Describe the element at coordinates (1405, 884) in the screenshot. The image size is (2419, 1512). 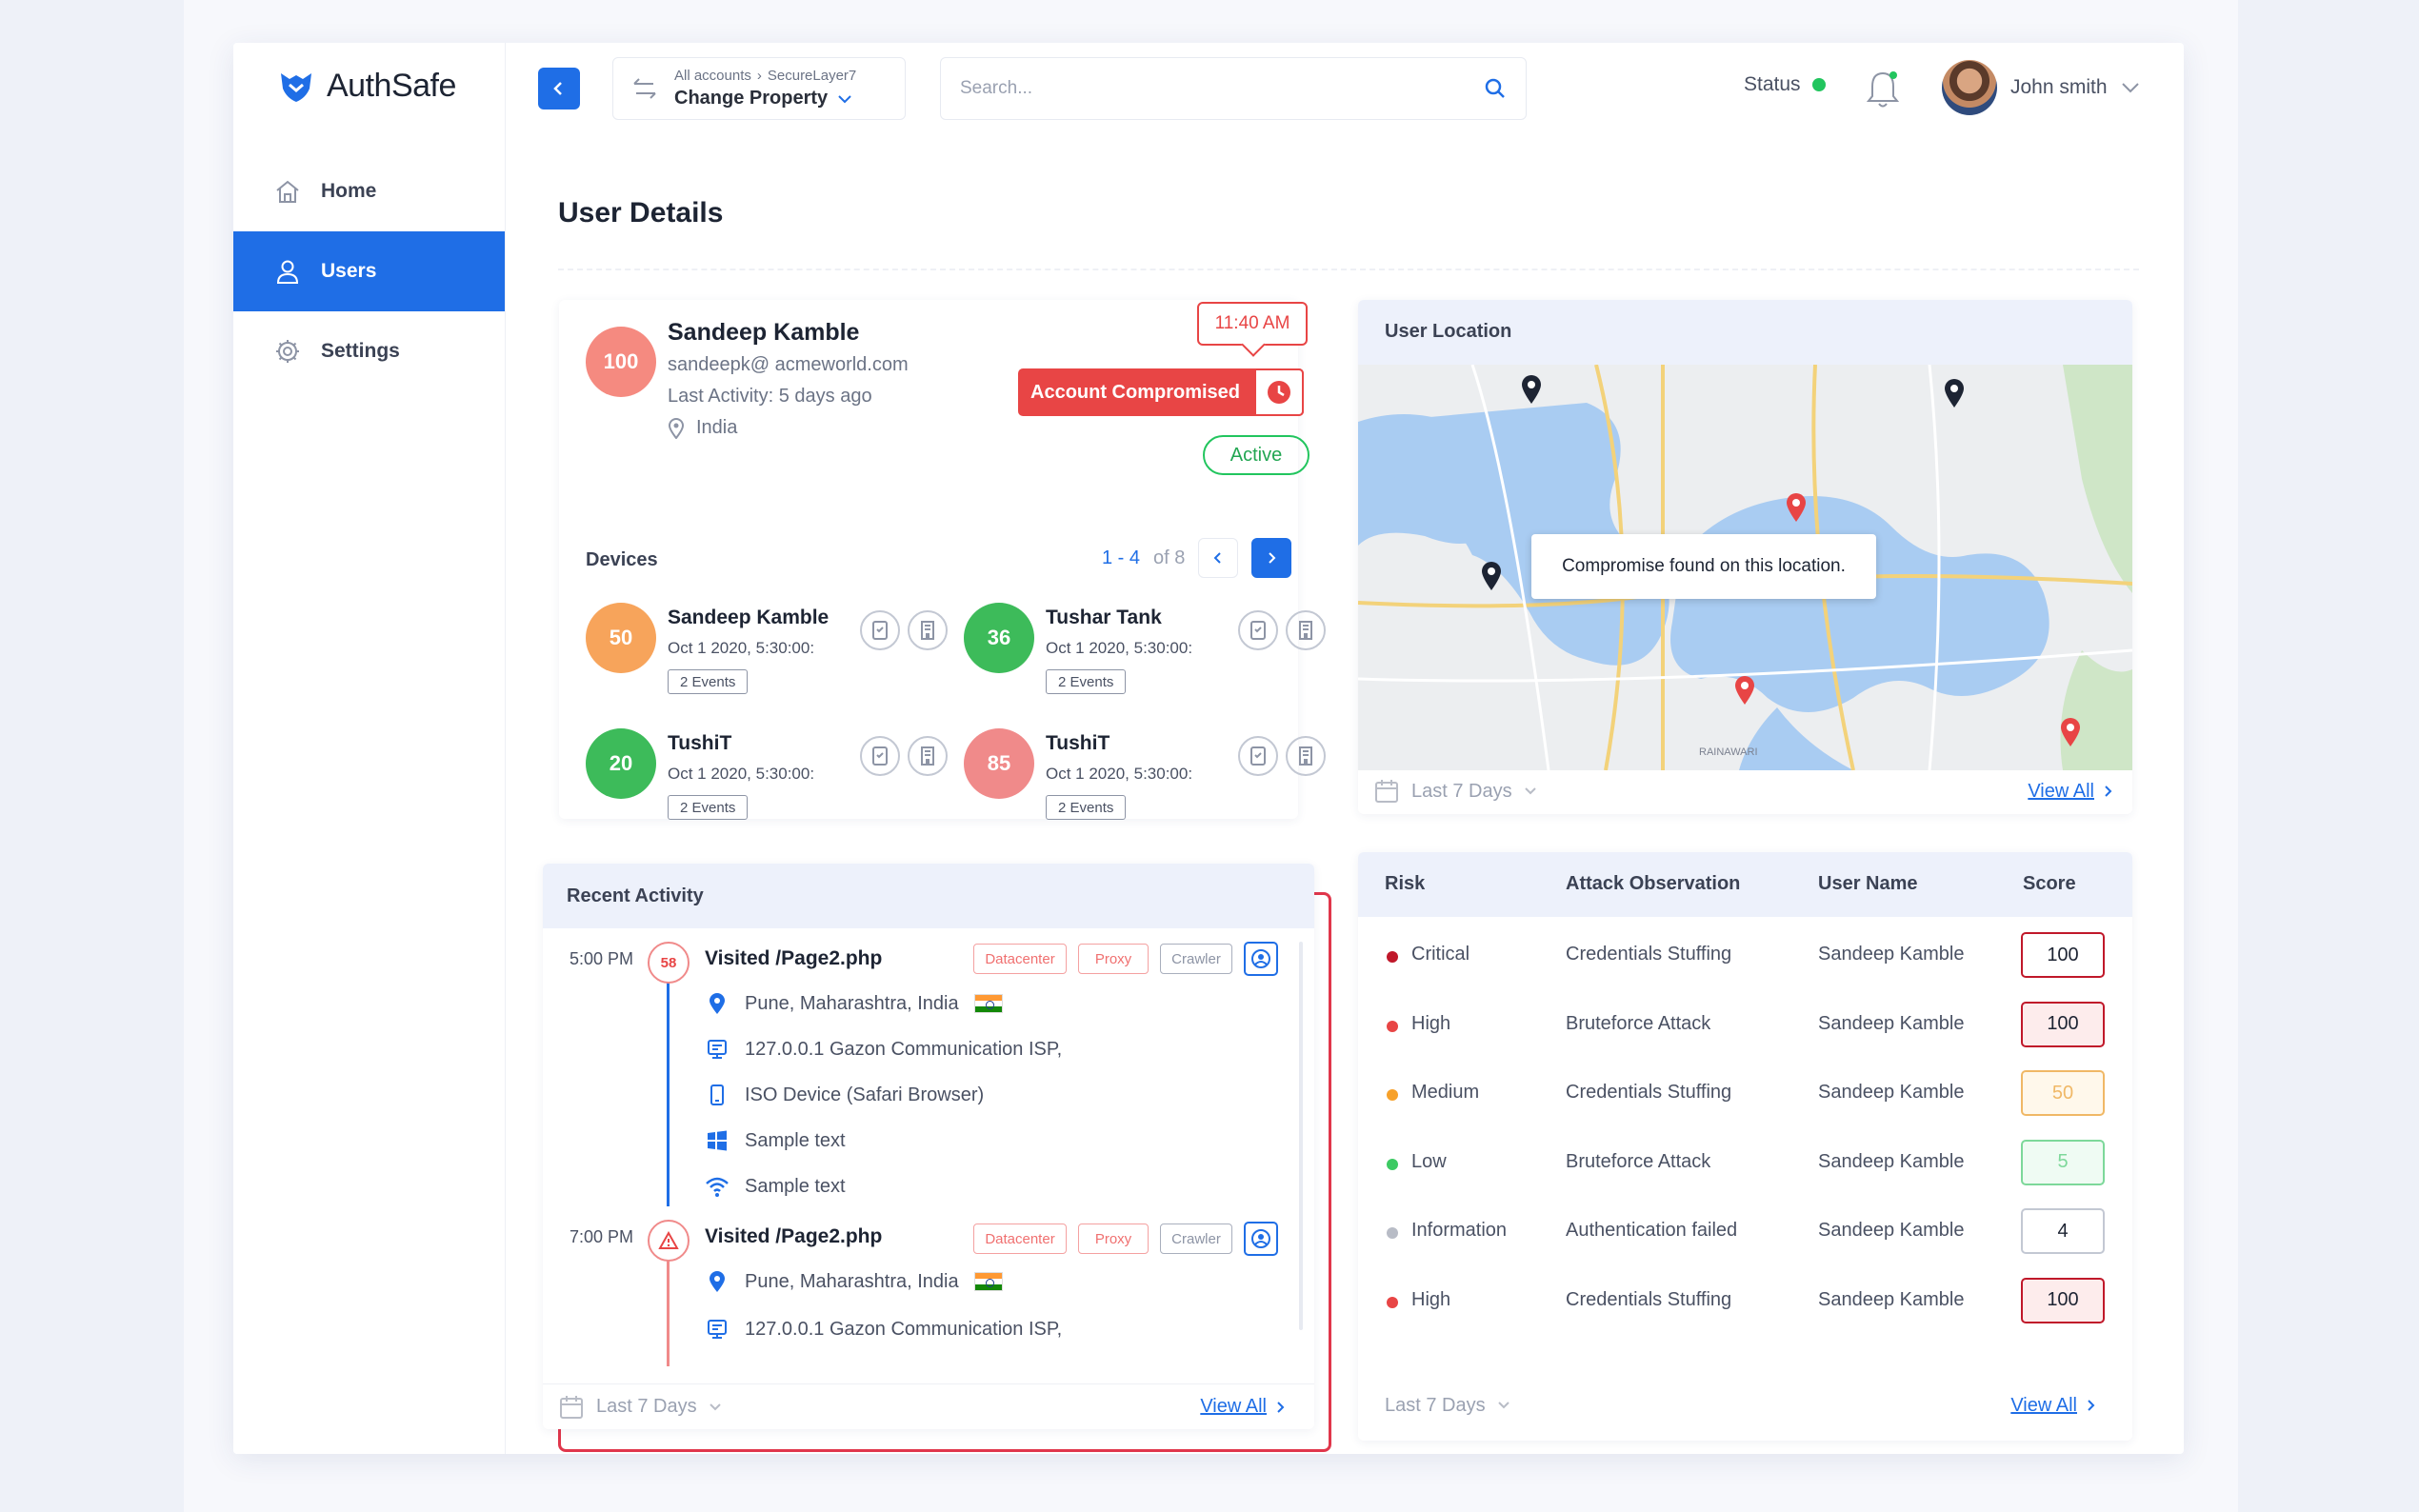
I see `column-header-risk: Risk` at that location.